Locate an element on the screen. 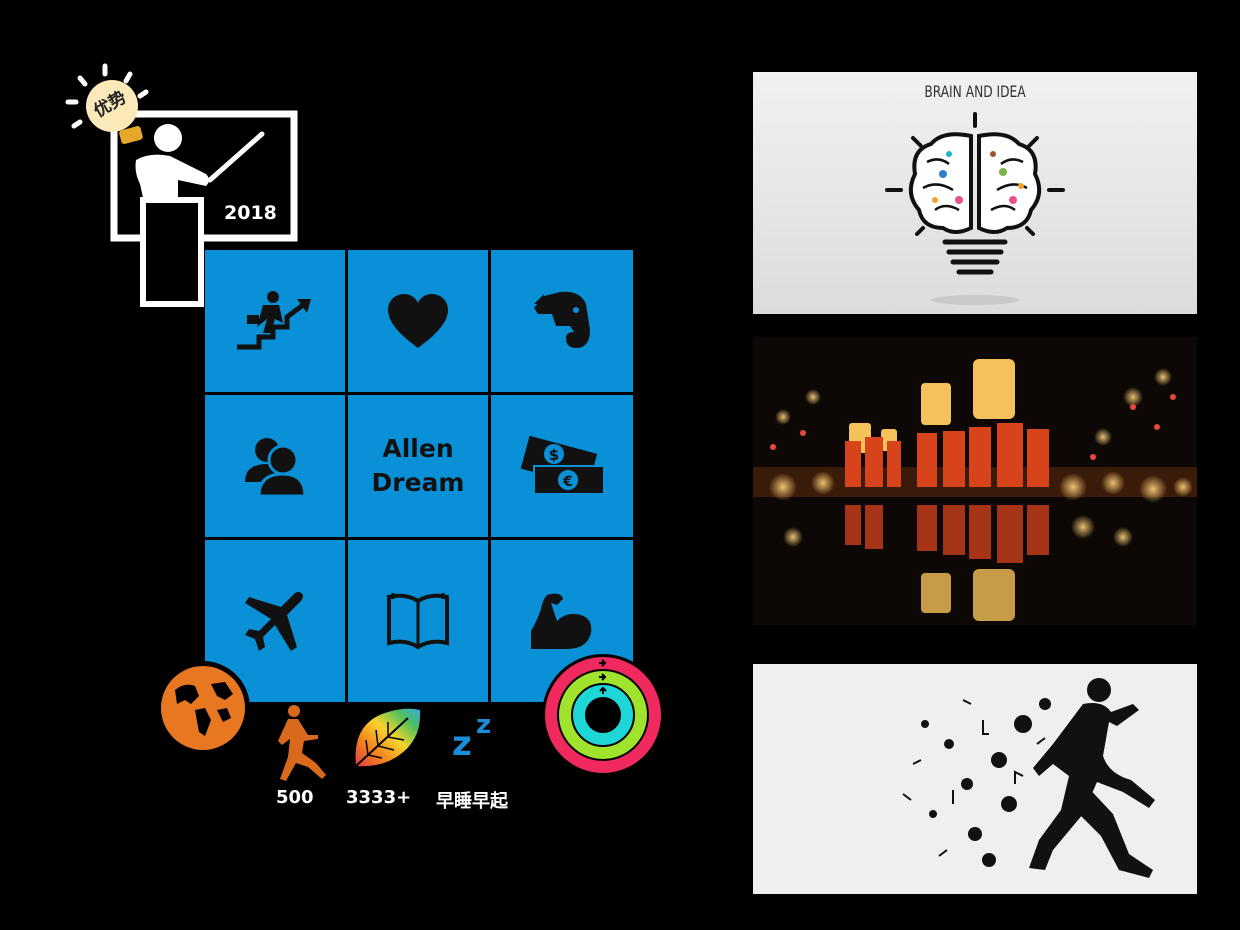  name-line-1: Allen is located at coordinates (418, 448).